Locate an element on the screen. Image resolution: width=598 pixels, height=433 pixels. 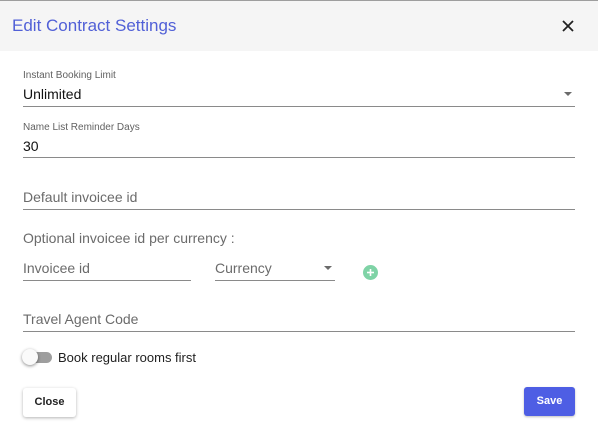
travel-agent-code-underline is located at coordinates (299, 331).